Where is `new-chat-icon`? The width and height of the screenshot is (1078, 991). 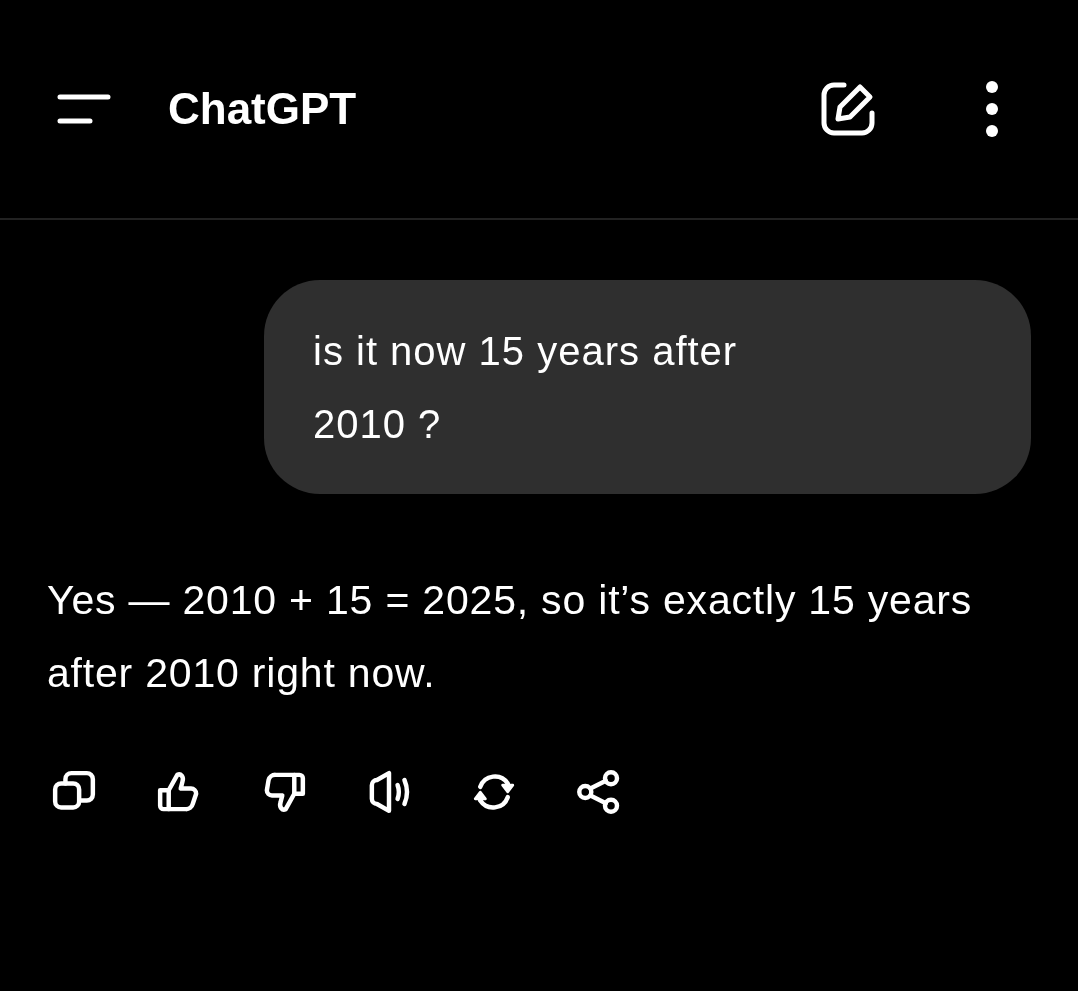
new-chat-icon is located at coordinates (848, 109).